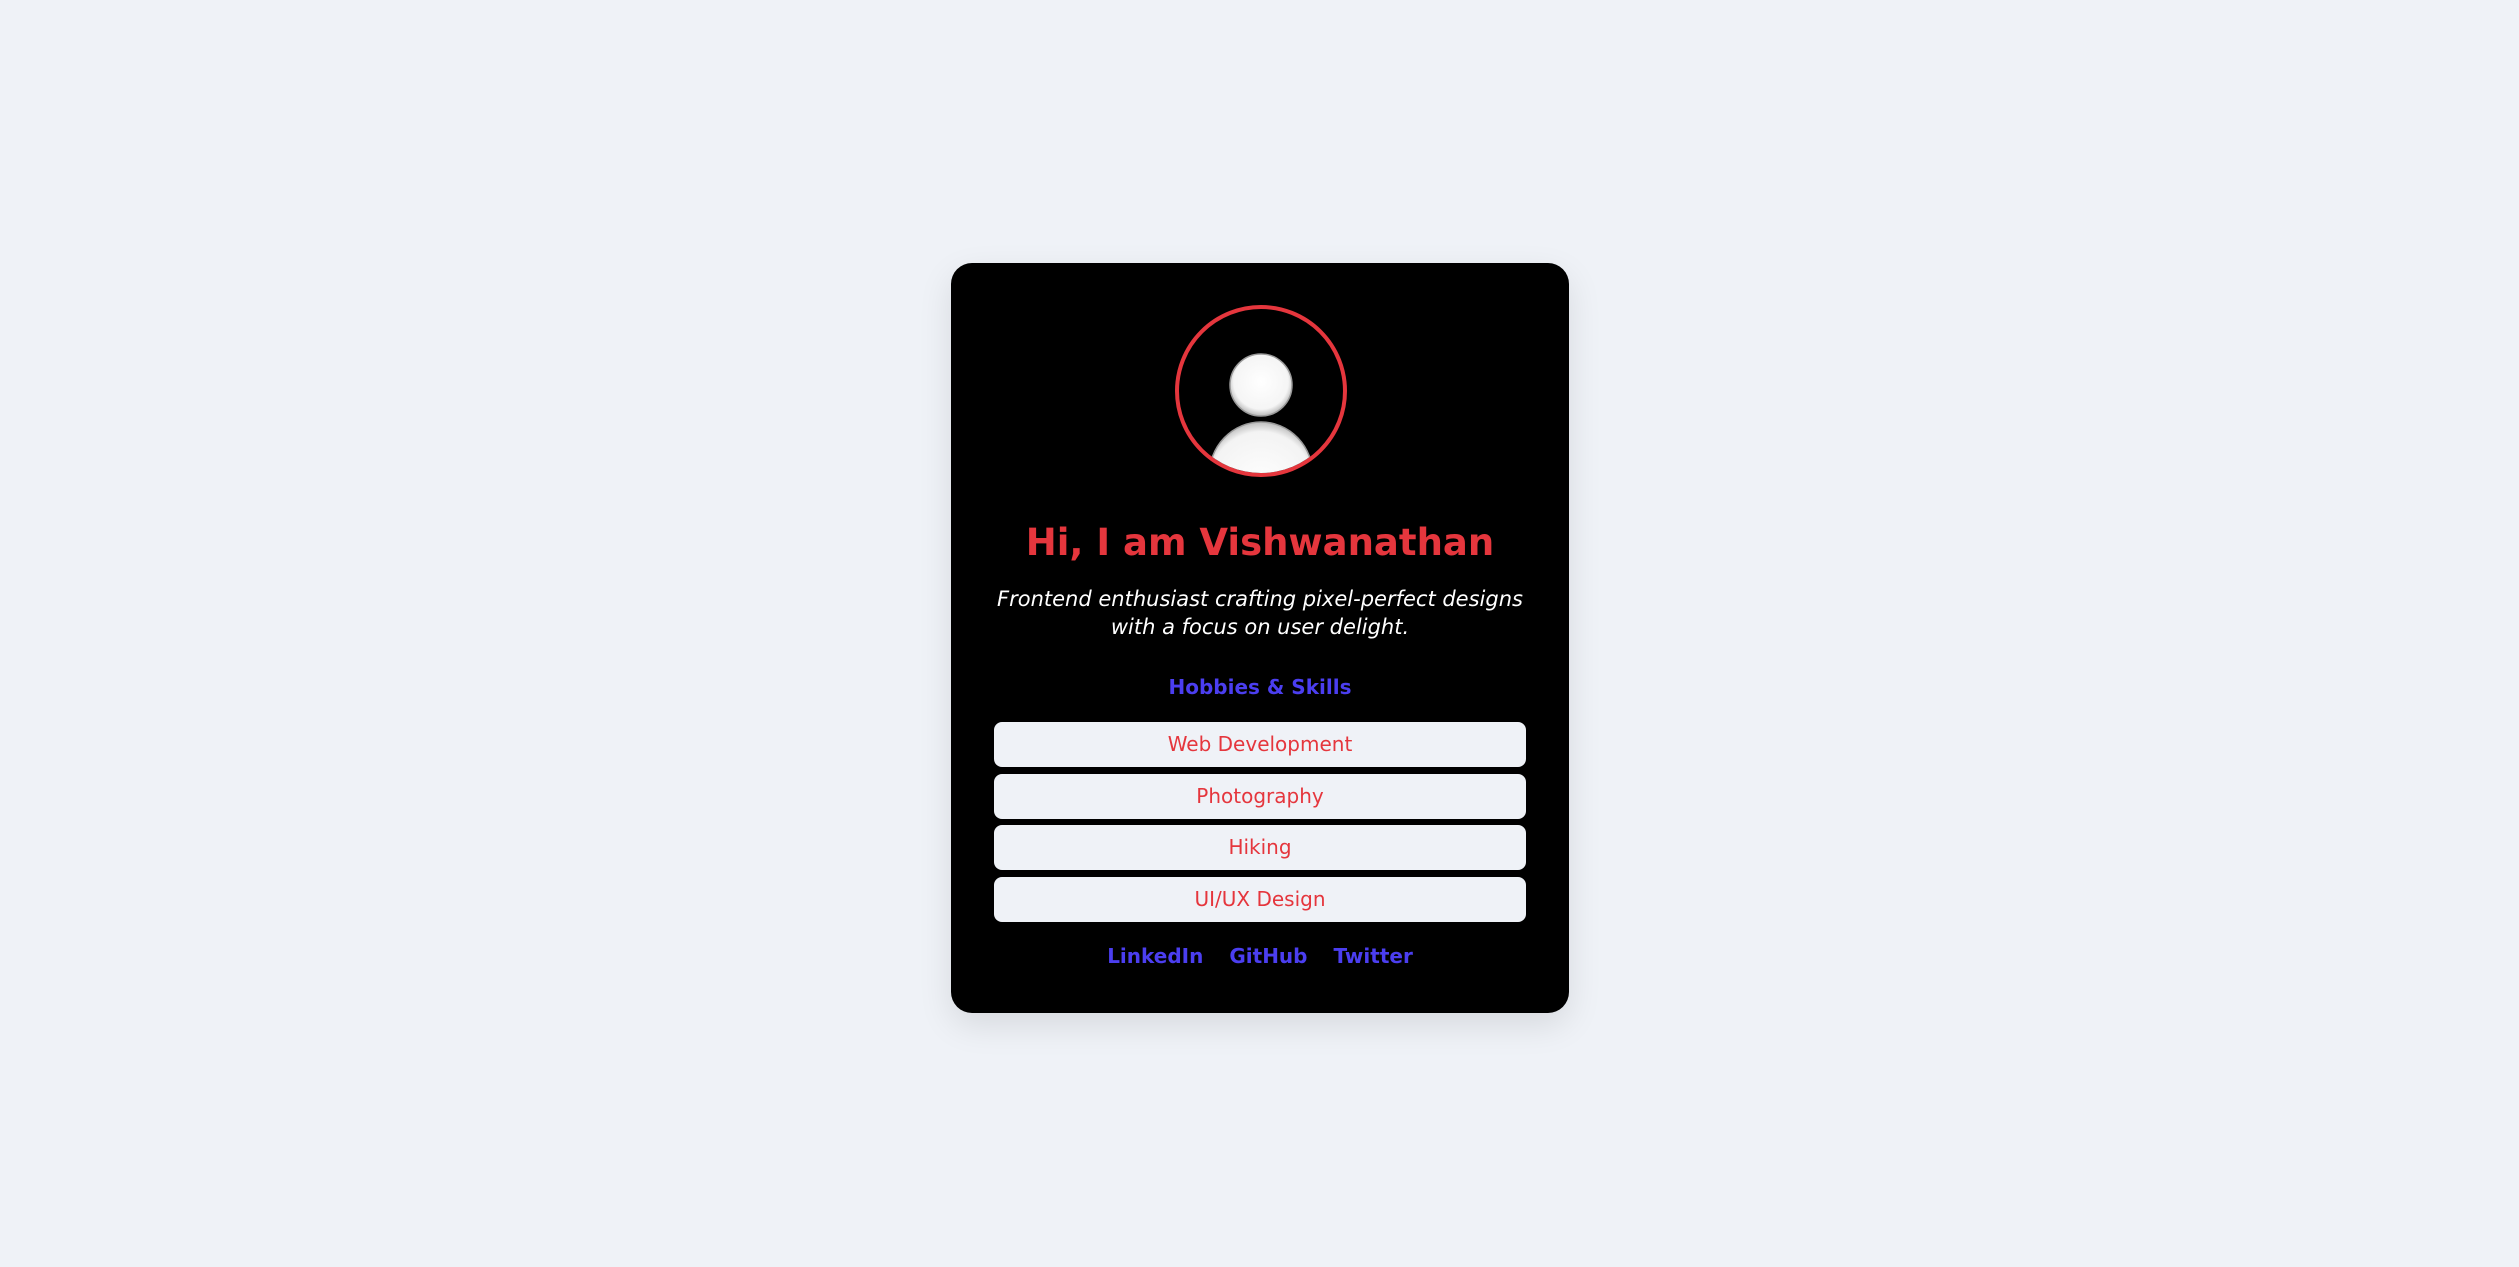 Image resolution: width=2519 pixels, height=1267 pixels. I want to click on linkedin-link: LinkedIn, so click(1155, 956).